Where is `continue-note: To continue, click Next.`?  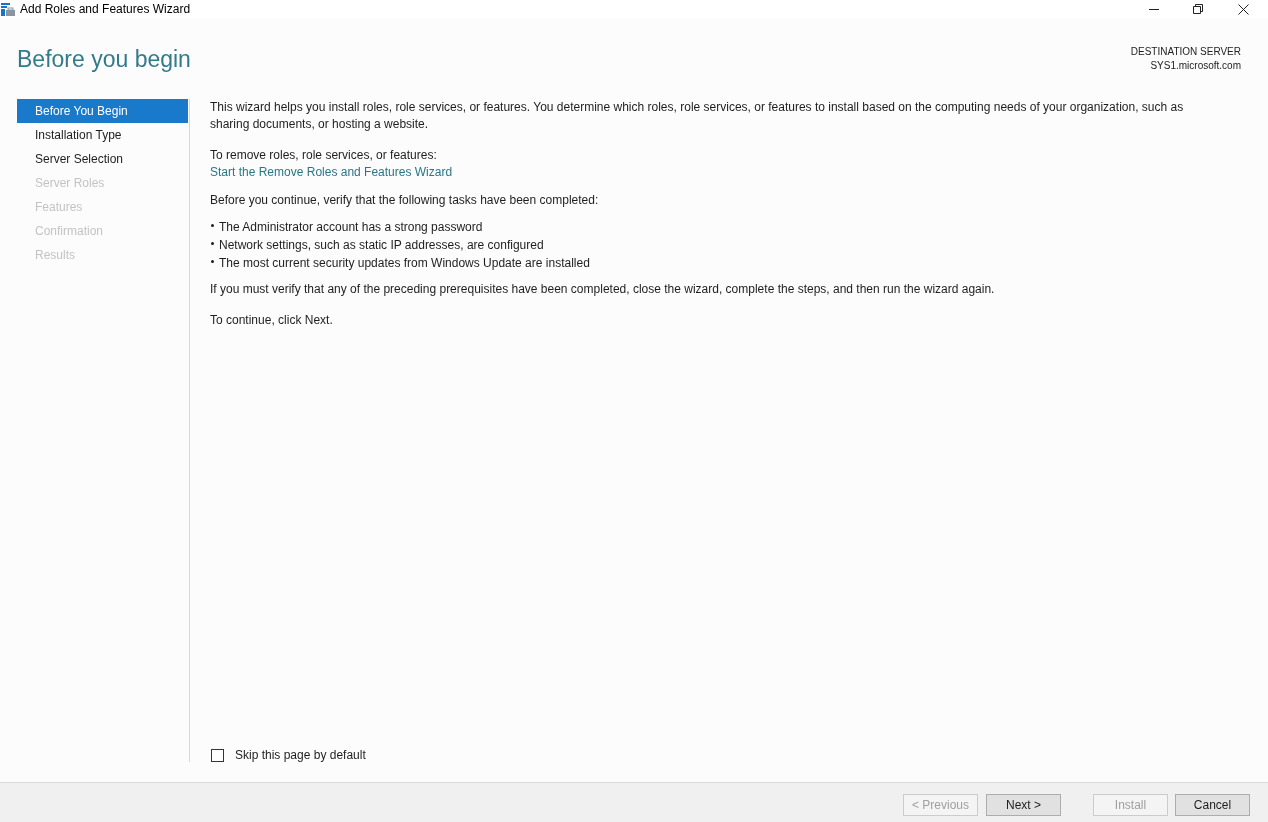 continue-note: To continue, click Next. is located at coordinates (272, 320).